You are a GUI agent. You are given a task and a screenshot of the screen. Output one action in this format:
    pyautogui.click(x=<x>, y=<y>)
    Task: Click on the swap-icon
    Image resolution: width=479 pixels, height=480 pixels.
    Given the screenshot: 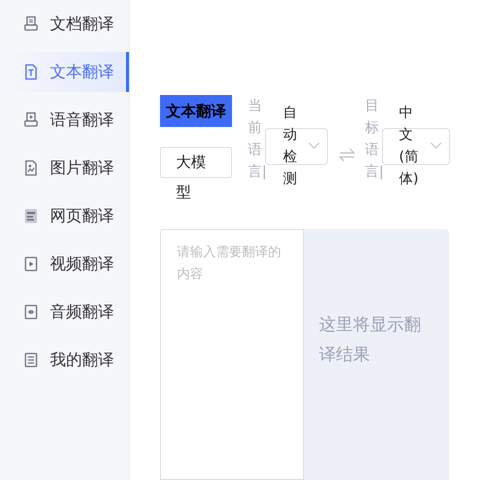 What is the action you would take?
    pyautogui.click(x=347, y=155)
    